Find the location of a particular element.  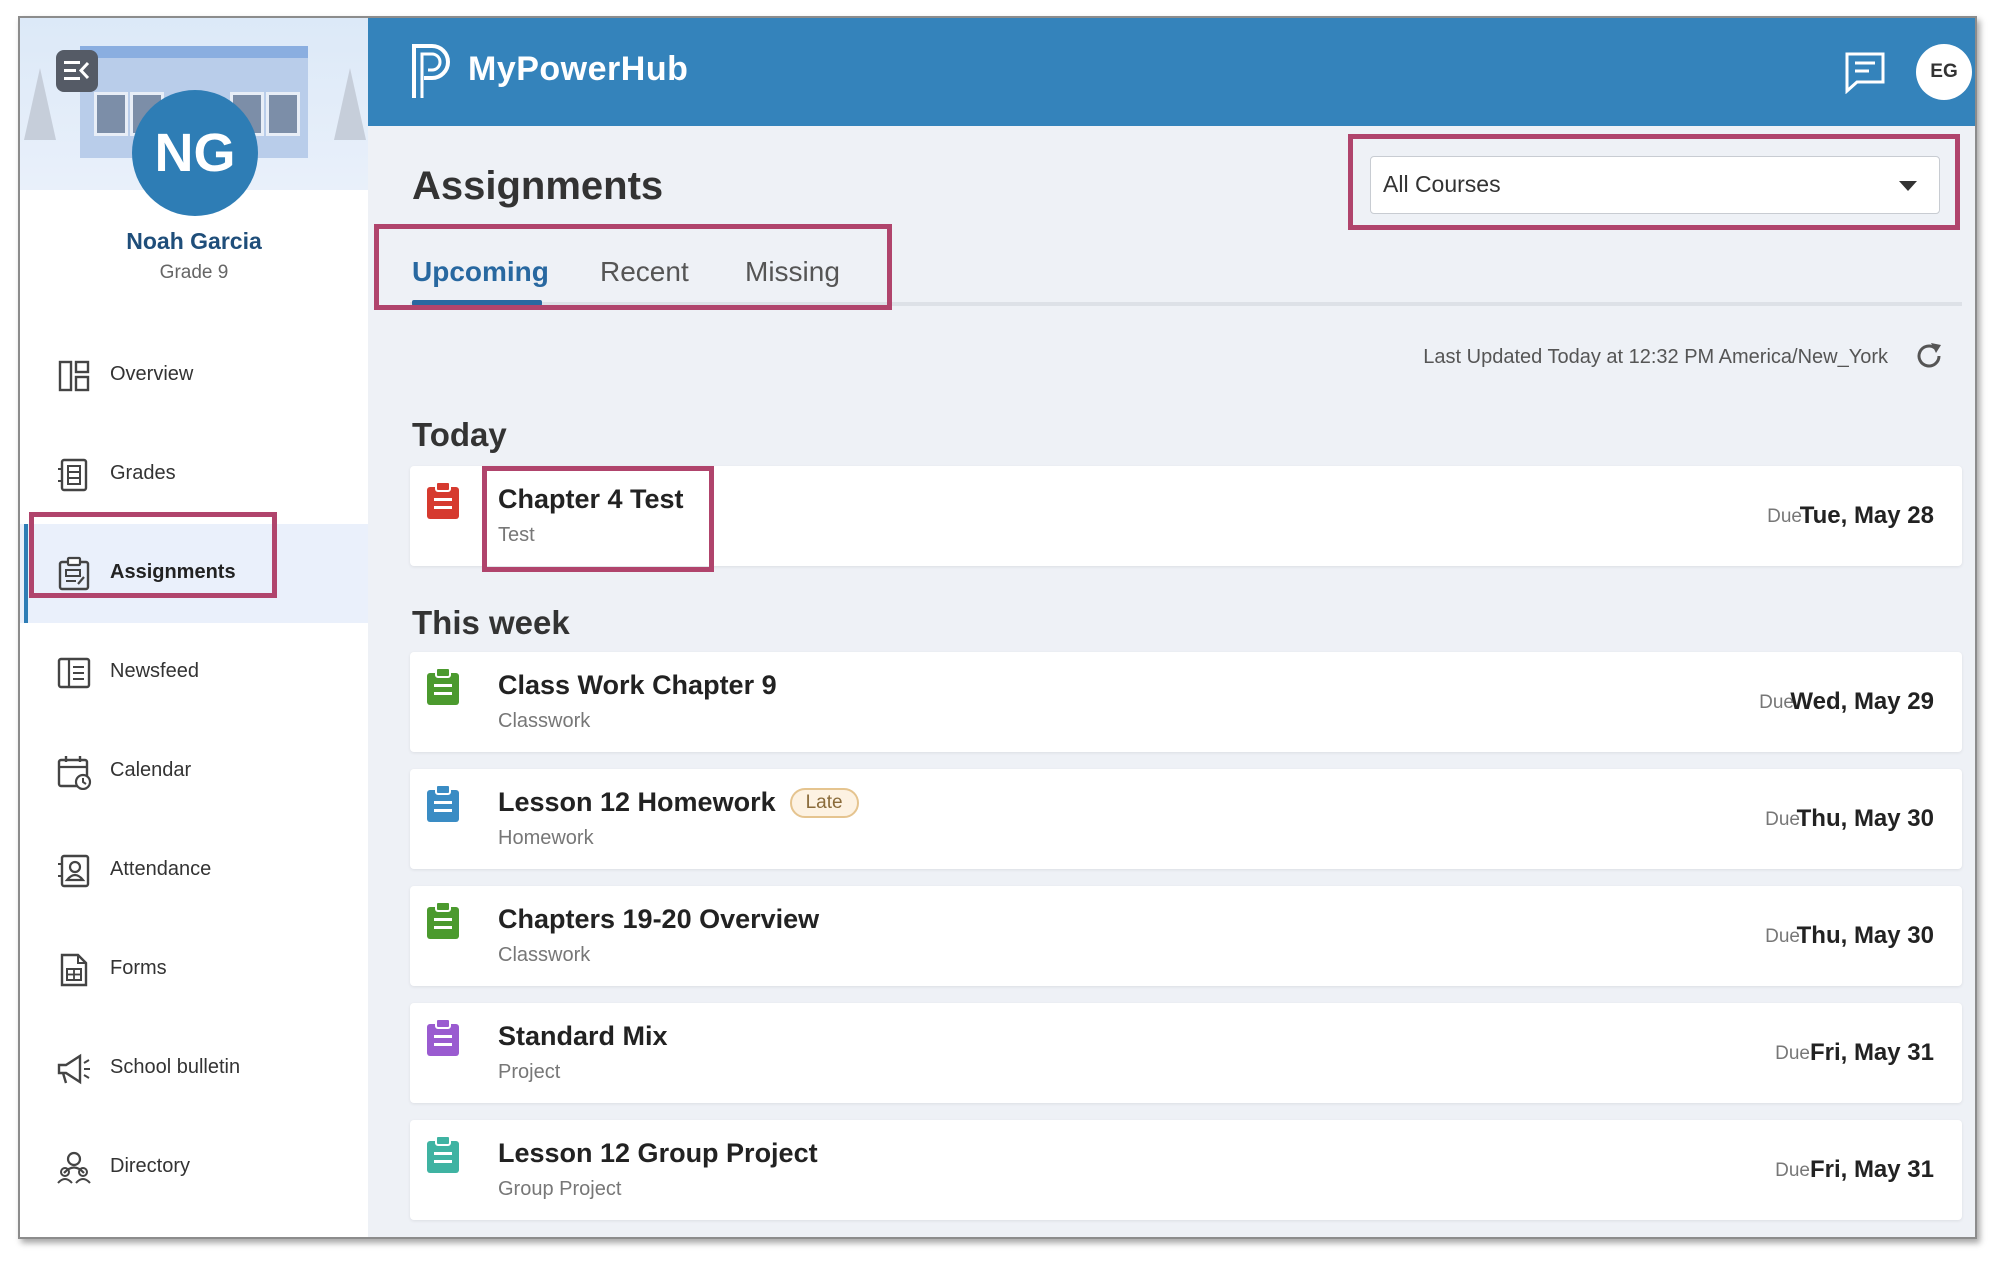

course-filter-value: All Courses is located at coordinates (1442, 184).